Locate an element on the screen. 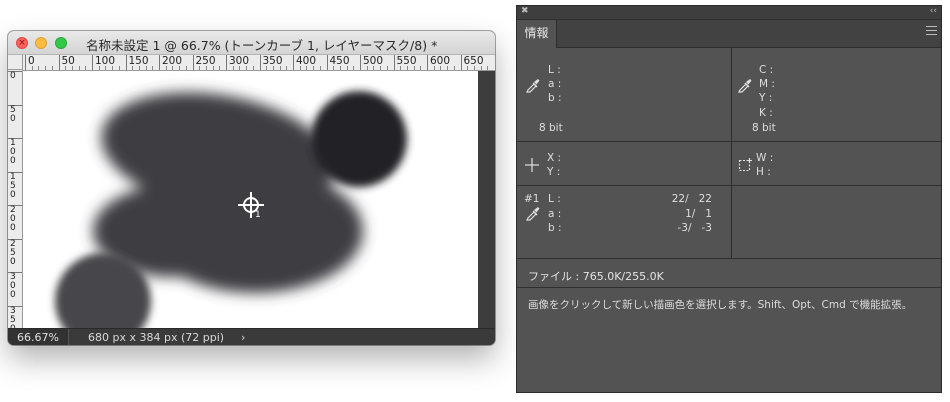 The image size is (950, 402). tab-info: 情報 is located at coordinates (537, 34).